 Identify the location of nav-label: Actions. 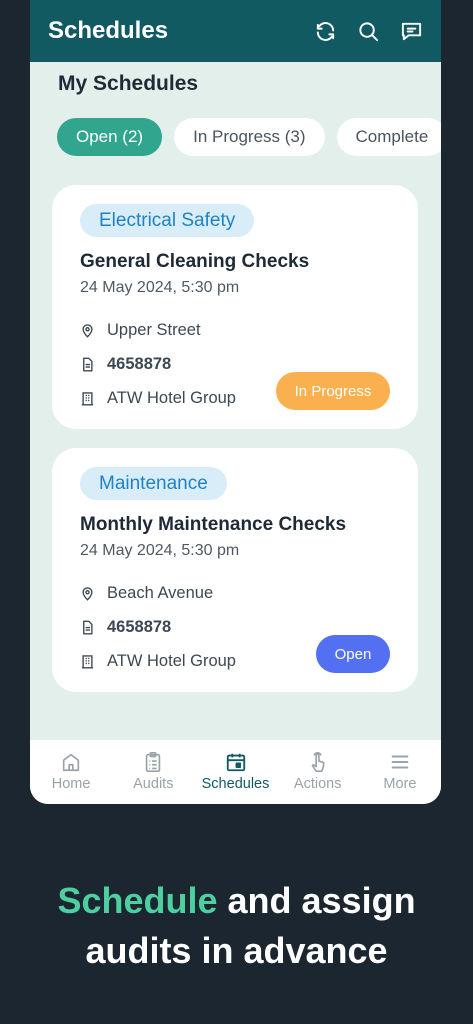
(317, 784).